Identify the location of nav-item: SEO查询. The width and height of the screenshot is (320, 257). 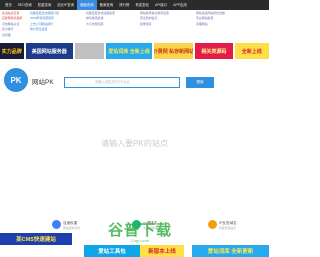
(25, 5).